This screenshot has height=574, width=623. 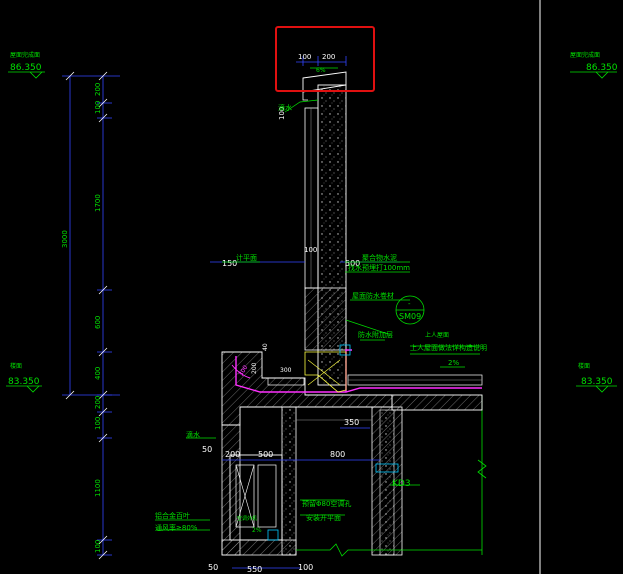 I want to click on dim-top-200: 200, so click(x=328, y=57).